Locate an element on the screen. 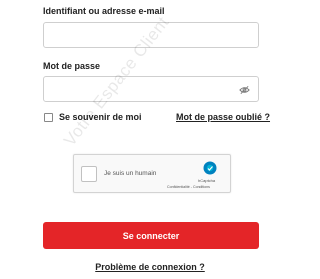 Image resolution: width=320 pixels, height=279 pixels. captcha-label: Je suis un humain is located at coordinates (130, 173).